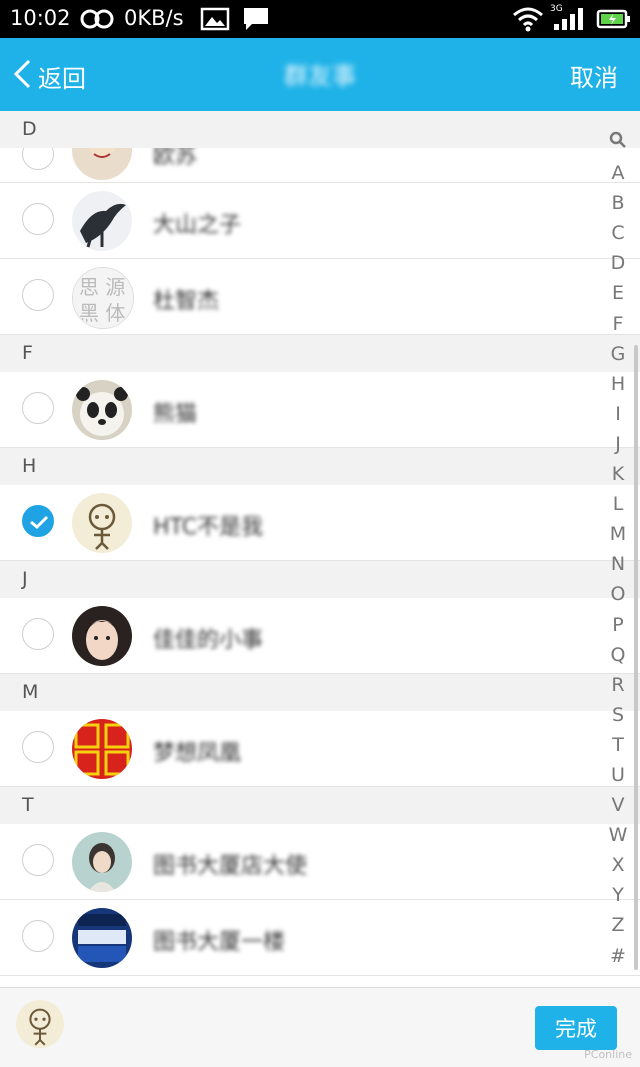 The image size is (640, 1067). I want to click on index-letter: K, so click(618, 474).